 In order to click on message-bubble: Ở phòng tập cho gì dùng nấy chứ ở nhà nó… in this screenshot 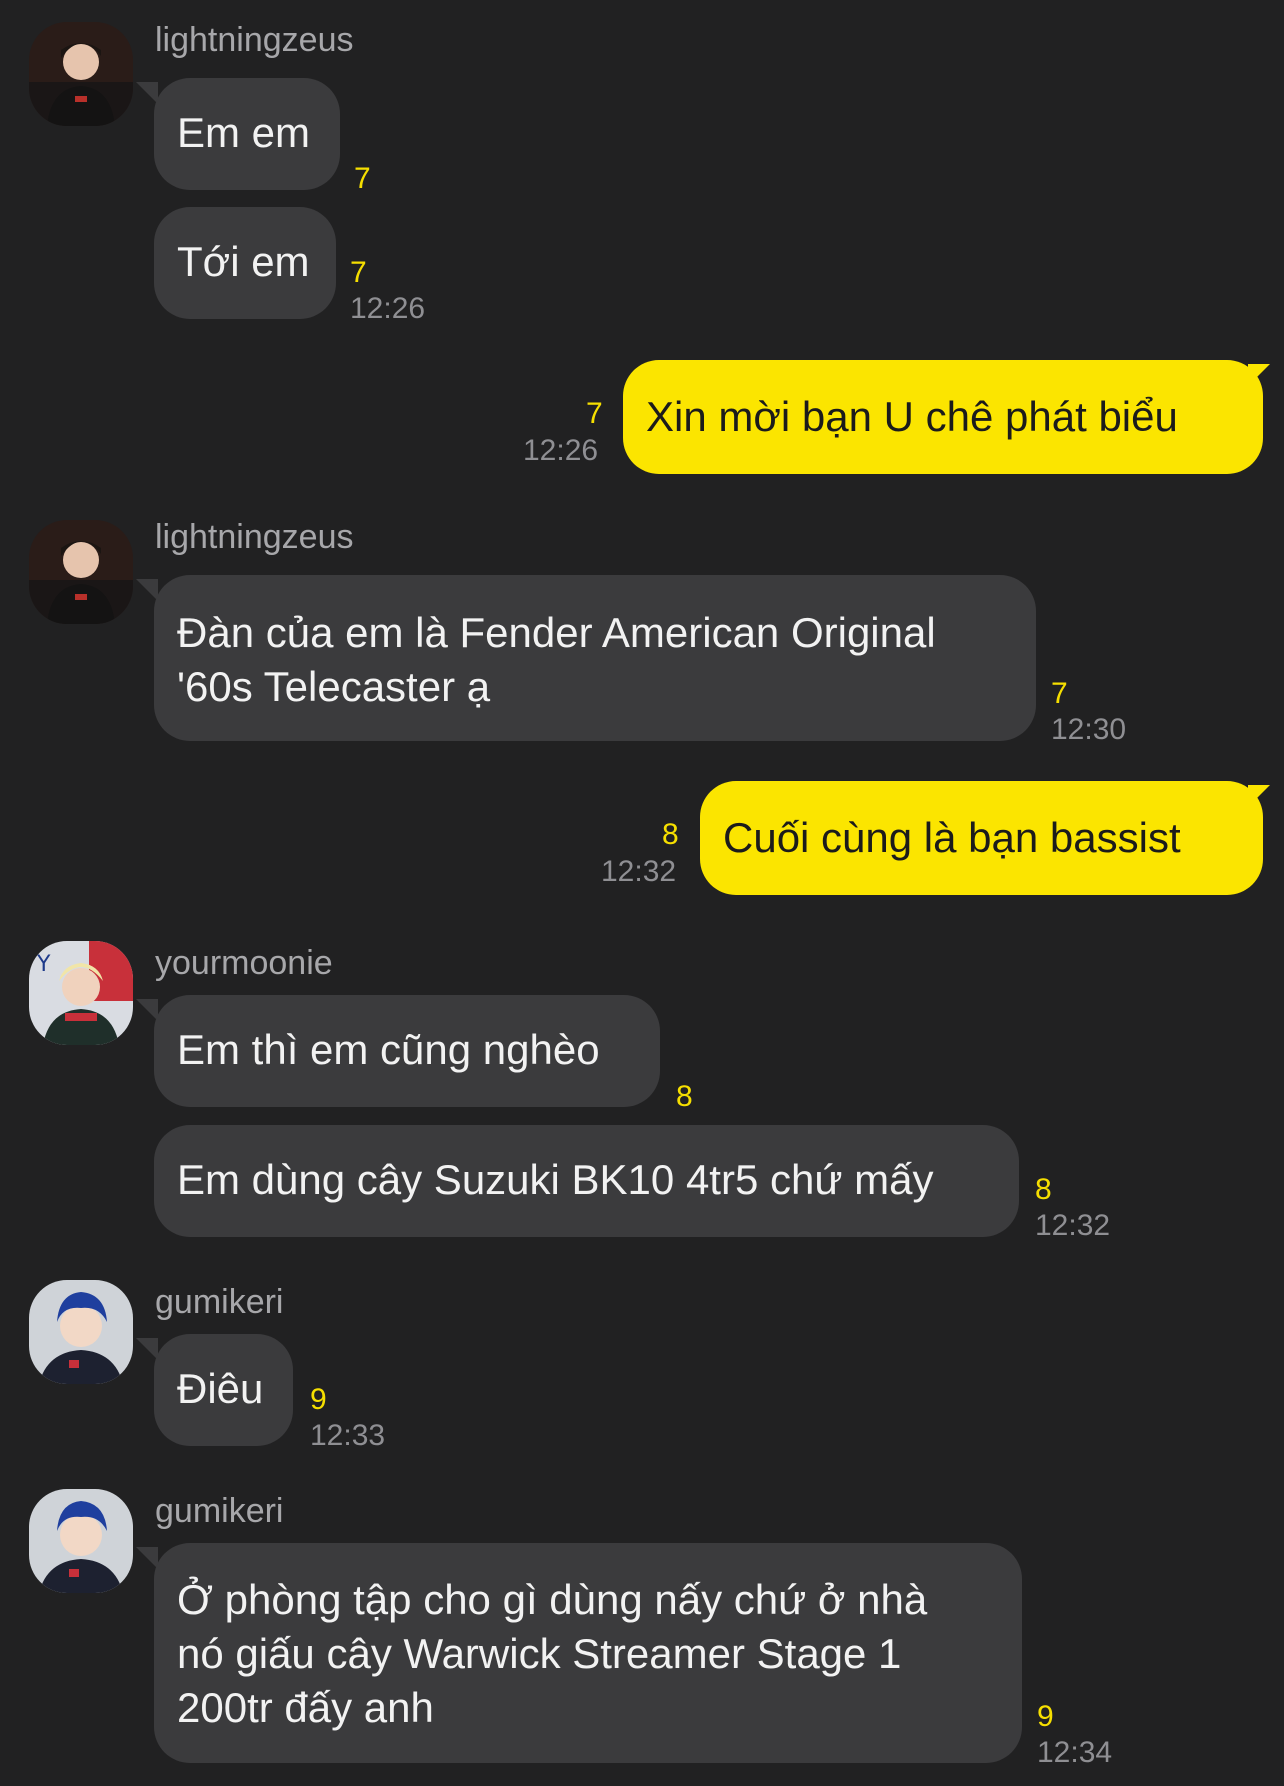, I will do `click(588, 1653)`.